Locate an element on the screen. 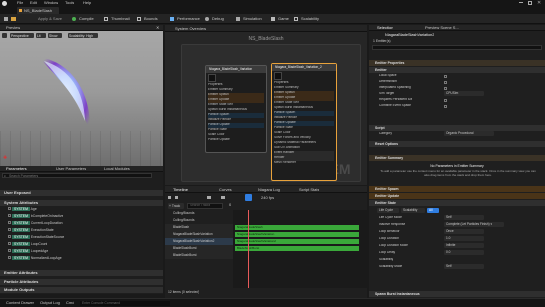  preview-close-icon: ✕ is located at coordinates (157, 28).